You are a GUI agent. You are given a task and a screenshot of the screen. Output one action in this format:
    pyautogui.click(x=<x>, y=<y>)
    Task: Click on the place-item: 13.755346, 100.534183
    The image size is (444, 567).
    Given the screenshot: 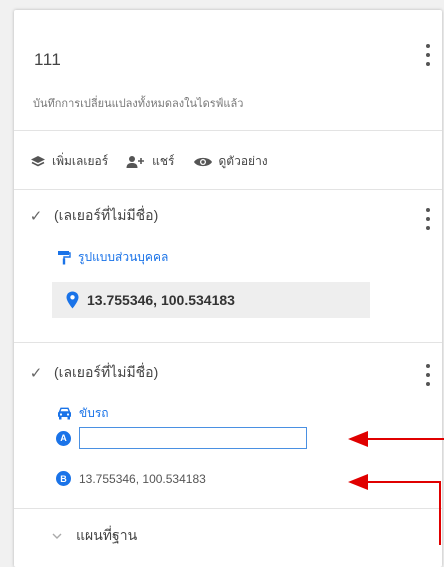 What is the action you would take?
    pyautogui.click(x=211, y=300)
    